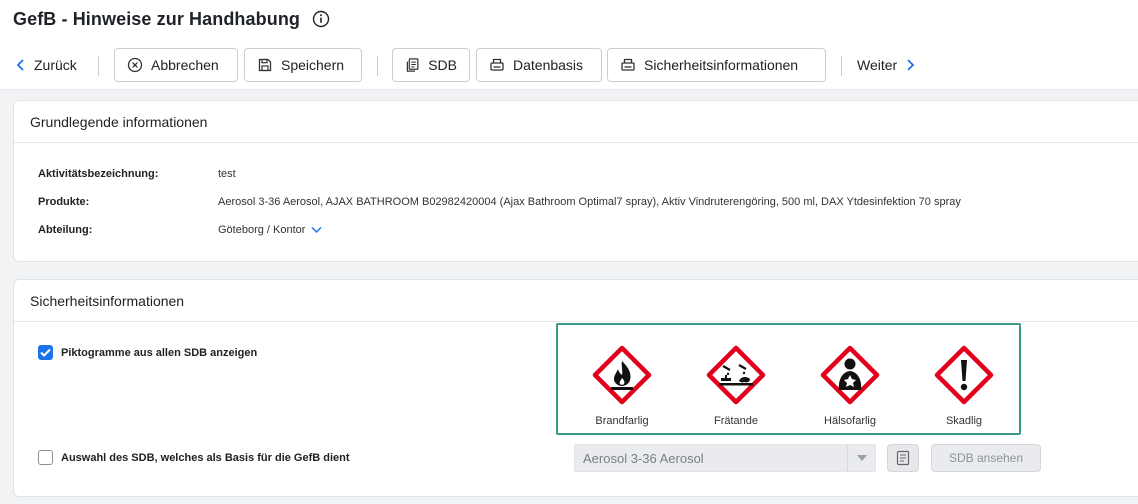 The height and width of the screenshot is (504, 1138). I want to click on corrosive-pictogram-icon, so click(736, 375).